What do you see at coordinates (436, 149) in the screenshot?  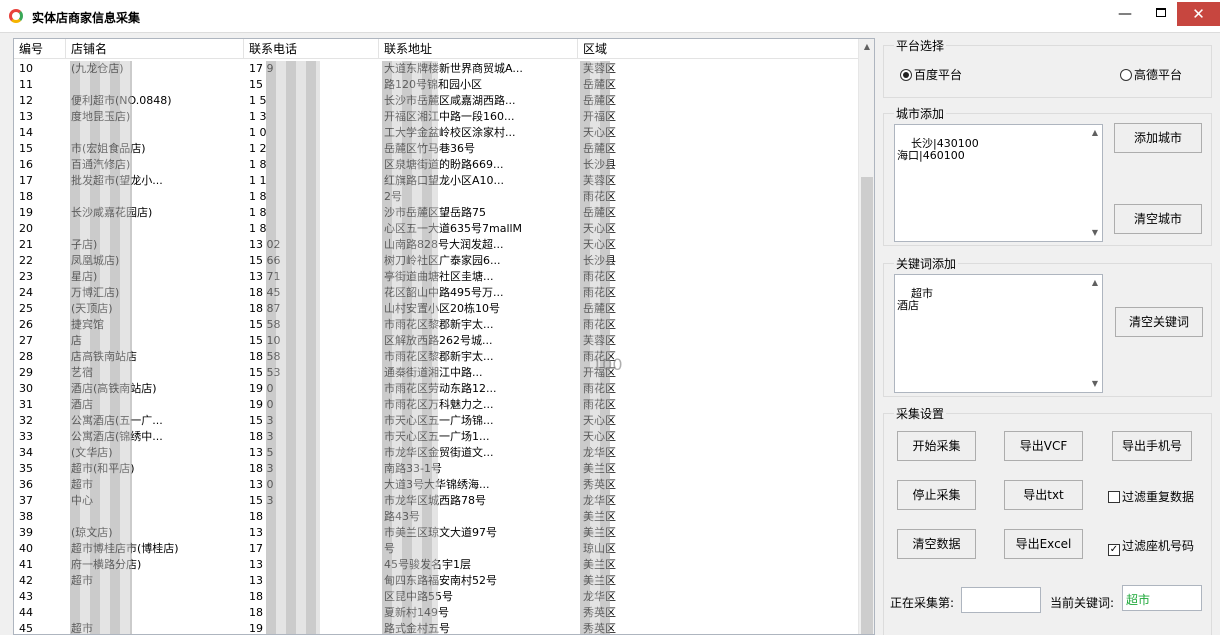 I see `table-row: 15市(宏姐食品店)1 2岳麓区竹马巷36号岳麓区` at bounding box center [436, 149].